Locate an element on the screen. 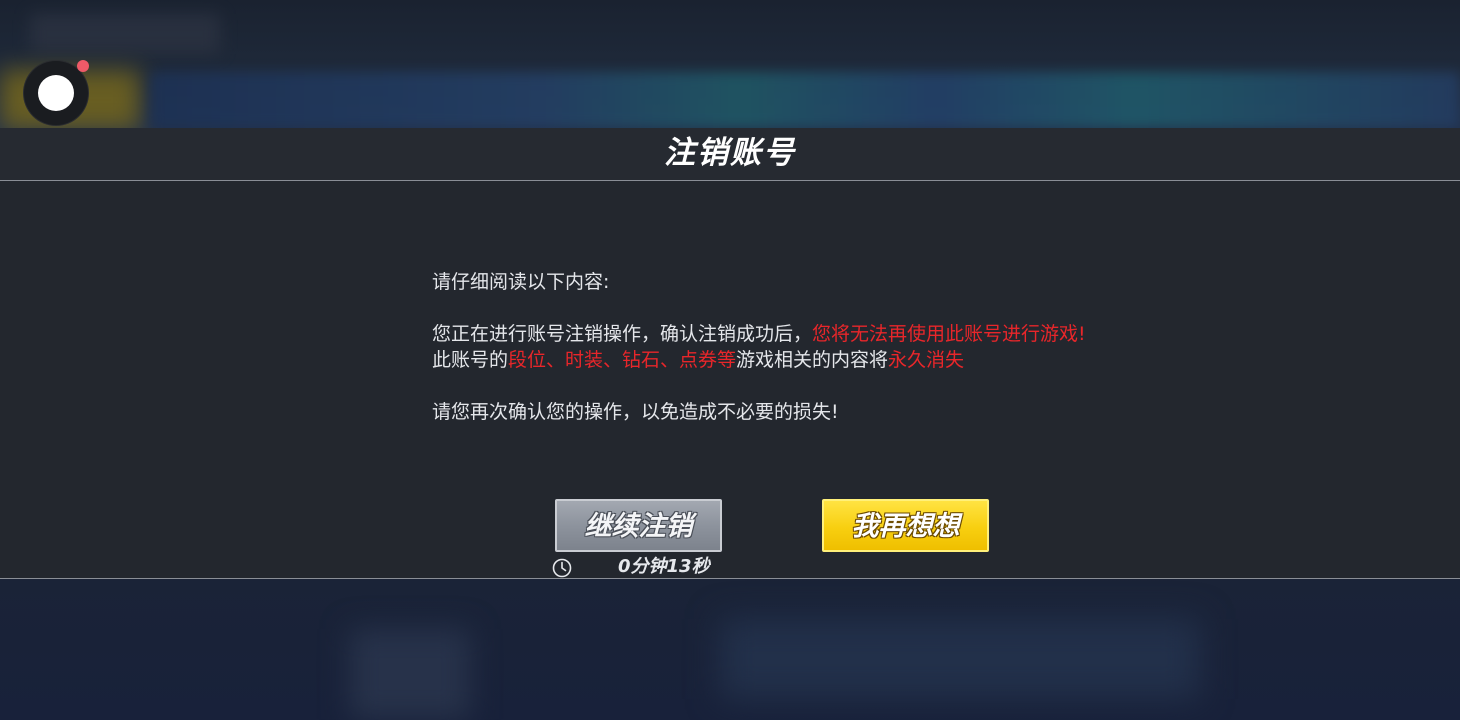 This screenshot has width=1460, height=720. dialog-title: 注销账号 is located at coordinates (730, 153).